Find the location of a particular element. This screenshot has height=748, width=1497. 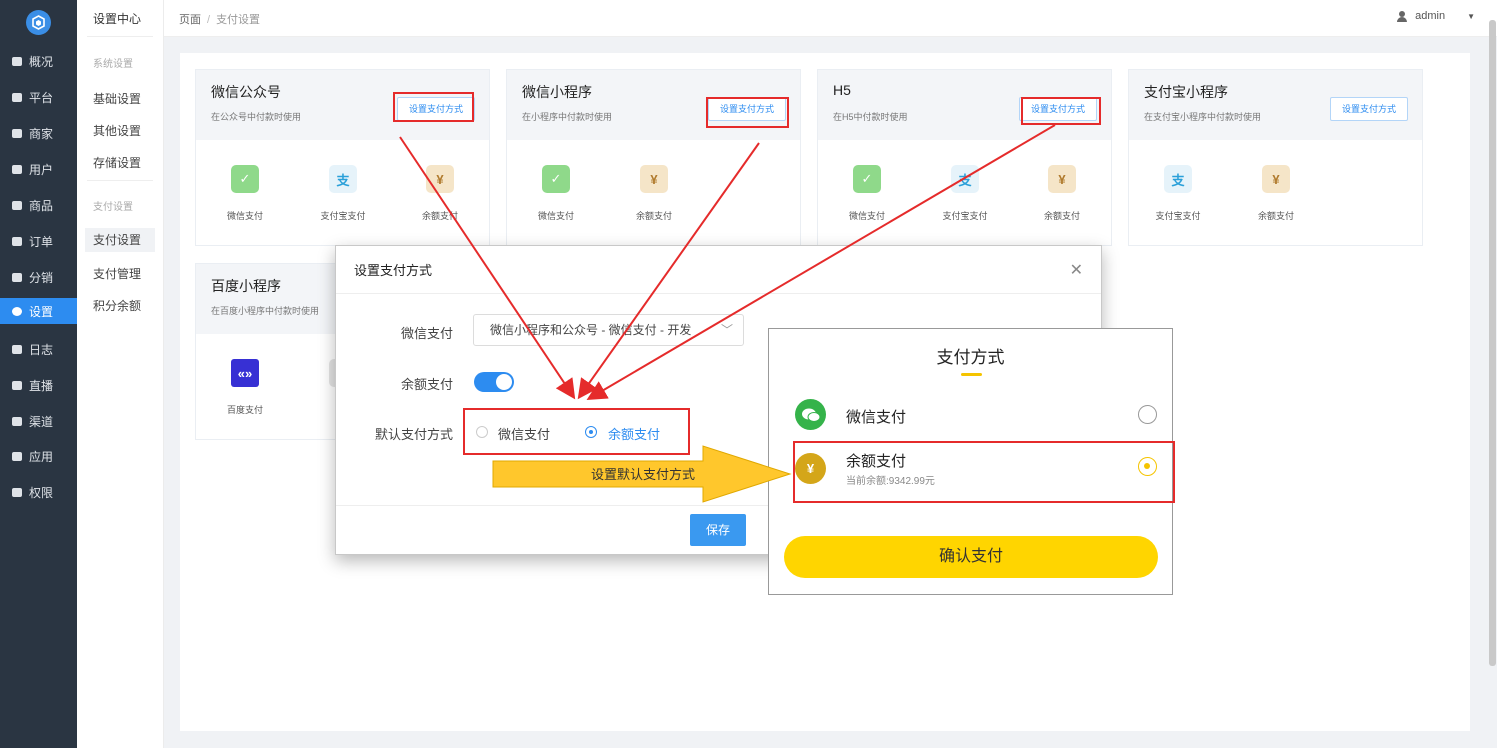

sidebar-item-2: 商家 is located at coordinates (38, 133).